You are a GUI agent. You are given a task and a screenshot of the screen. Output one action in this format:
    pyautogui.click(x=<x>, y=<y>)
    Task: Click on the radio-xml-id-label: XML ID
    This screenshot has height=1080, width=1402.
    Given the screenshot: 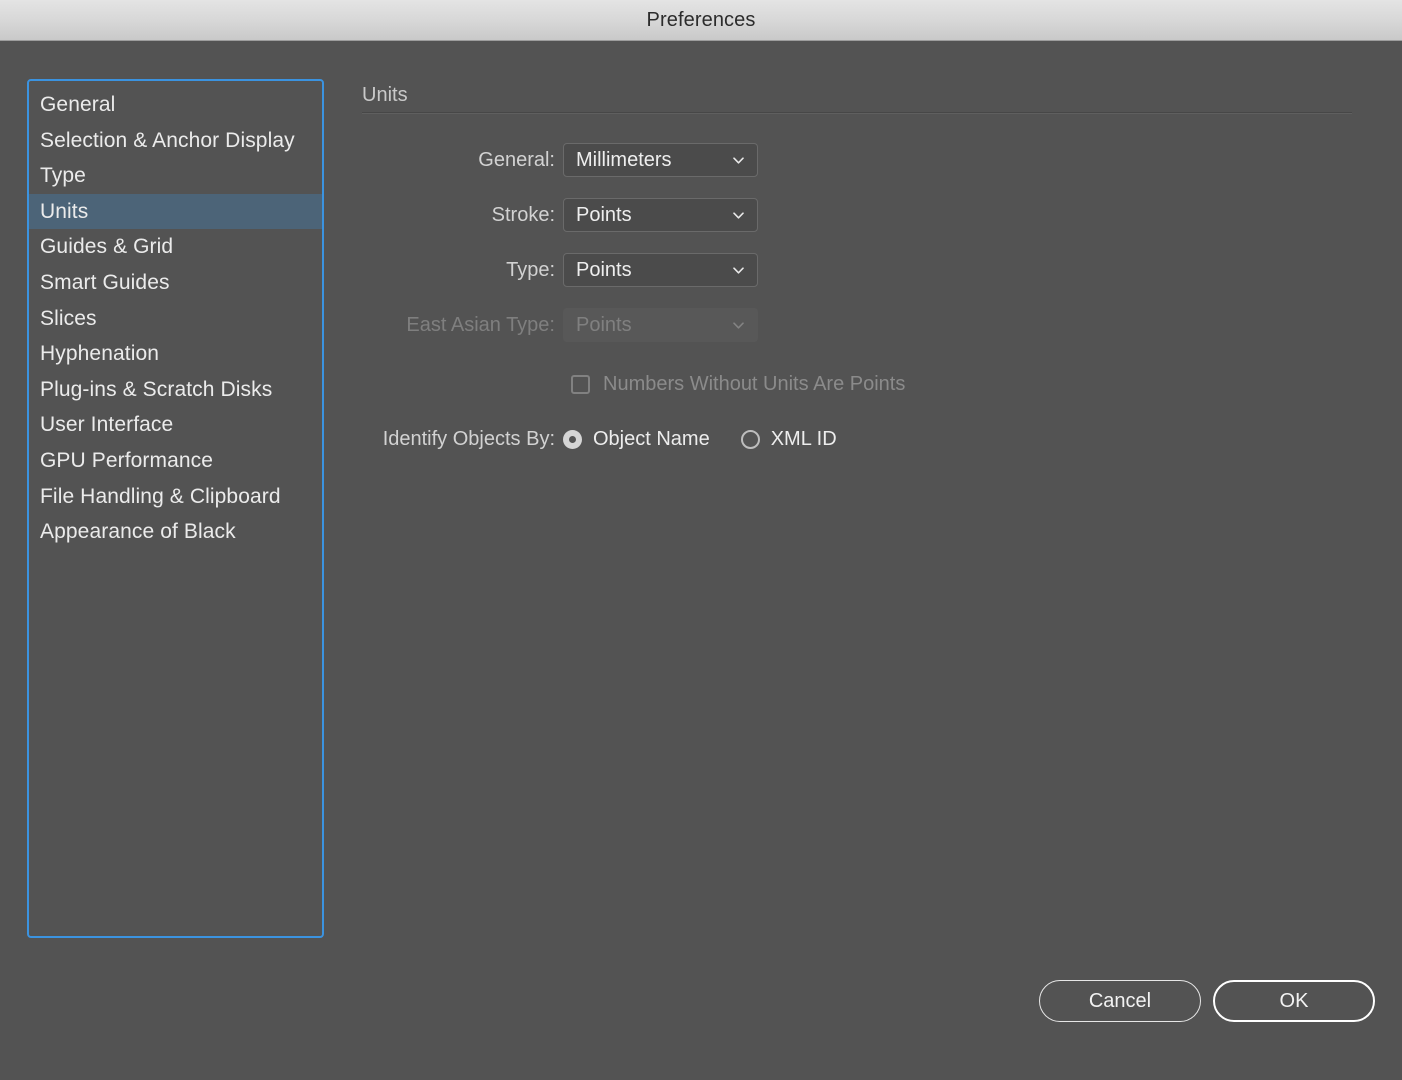 What is the action you would take?
    pyautogui.click(x=804, y=439)
    